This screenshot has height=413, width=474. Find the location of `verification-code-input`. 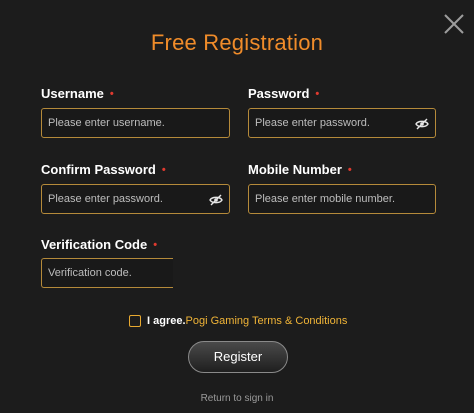

verification-code-input is located at coordinates (107, 273).